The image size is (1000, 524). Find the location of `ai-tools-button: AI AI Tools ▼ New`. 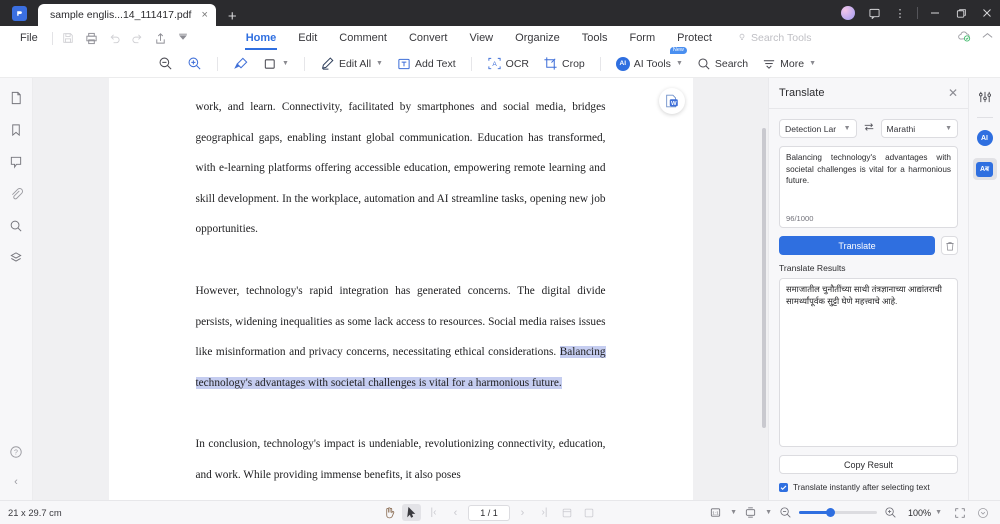

ai-tools-button: AI AI Tools ▼ New is located at coordinates (649, 60).